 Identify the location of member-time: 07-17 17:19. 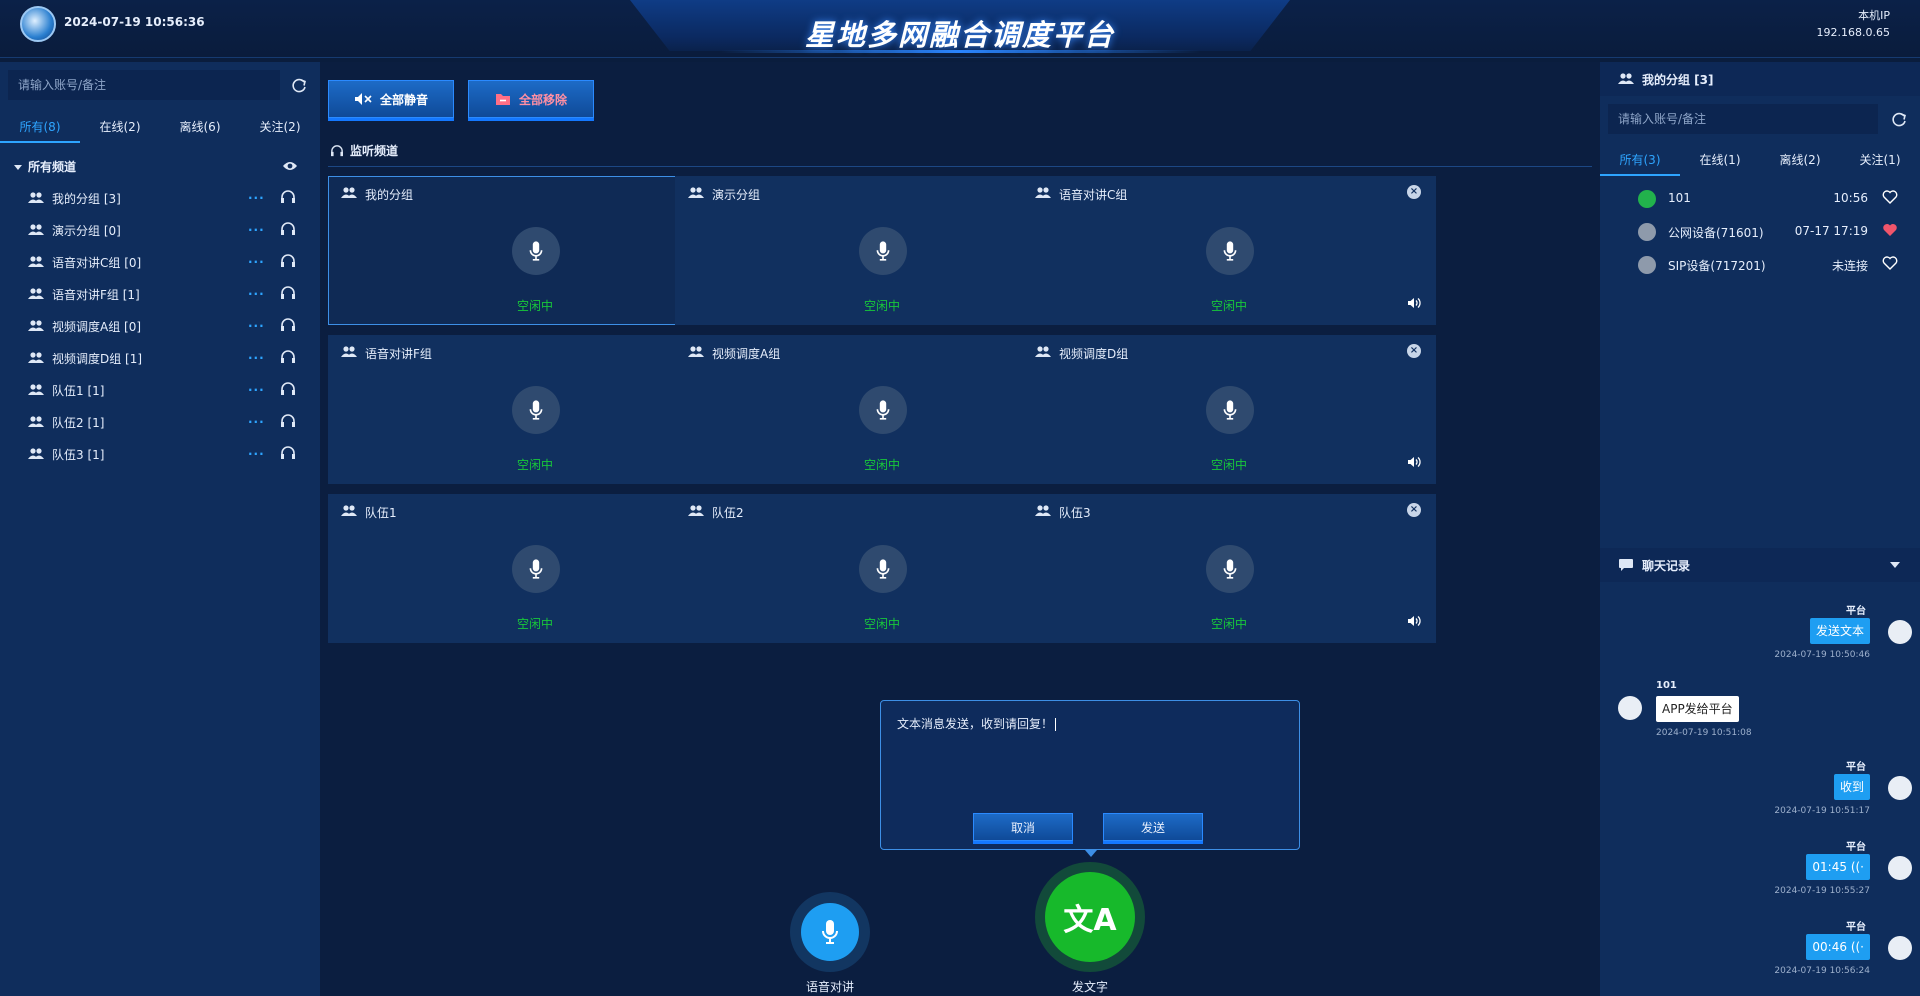
(1831, 231).